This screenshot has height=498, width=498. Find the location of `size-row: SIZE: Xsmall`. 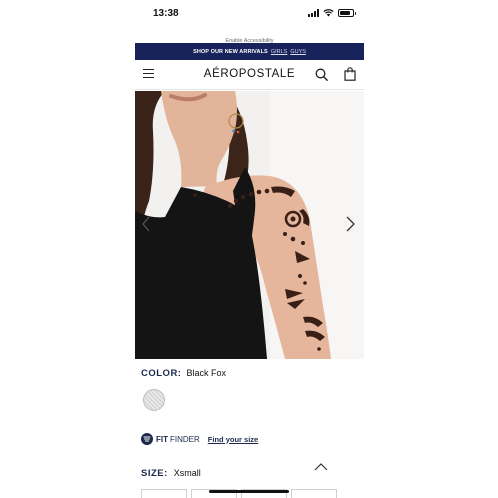

size-row: SIZE: Xsmall is located at coordinates (171, 473).